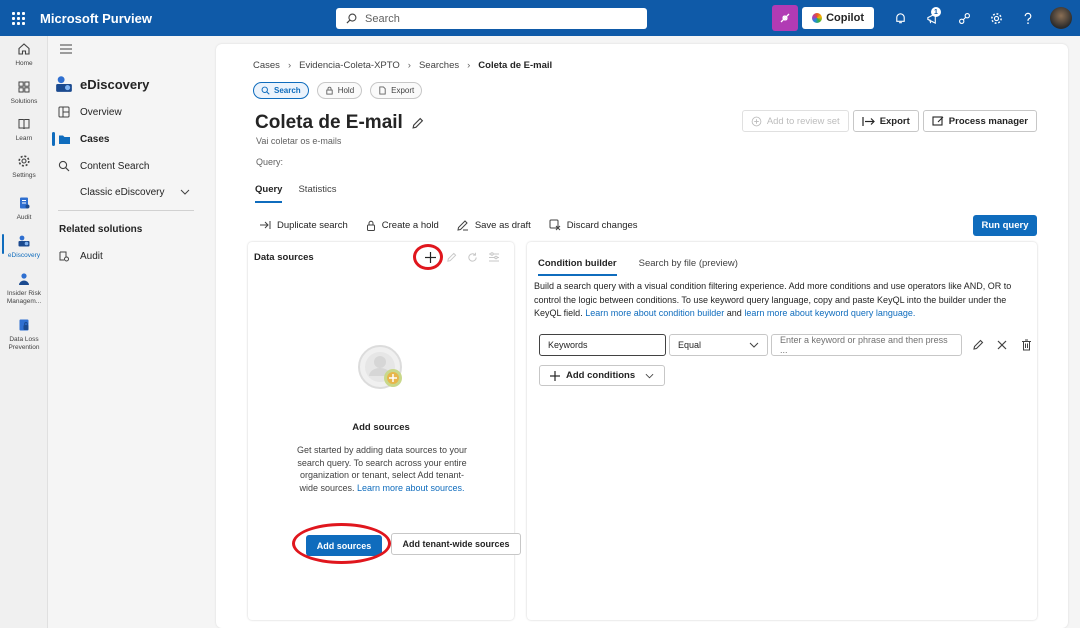  Describe the element at coordinates (101, 229) in the screenshot. I see `related-solutions-header: Related solutions` at that location.